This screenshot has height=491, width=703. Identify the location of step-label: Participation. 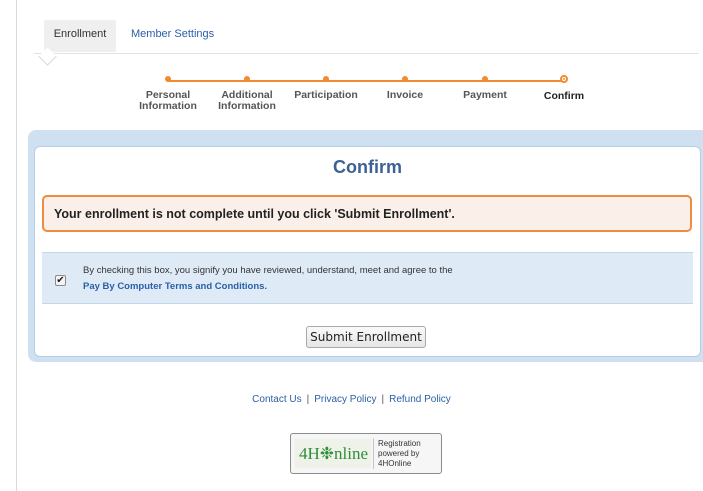
(326, 95).